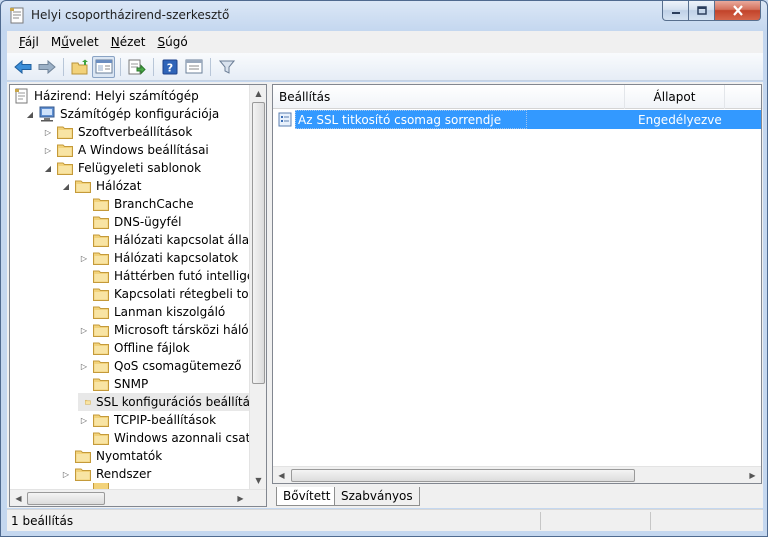  Describe the element at coordinates (130, 15) in the screenshot. I see `window-title: Helyi csoportházirend-szerkesztő` at that location.